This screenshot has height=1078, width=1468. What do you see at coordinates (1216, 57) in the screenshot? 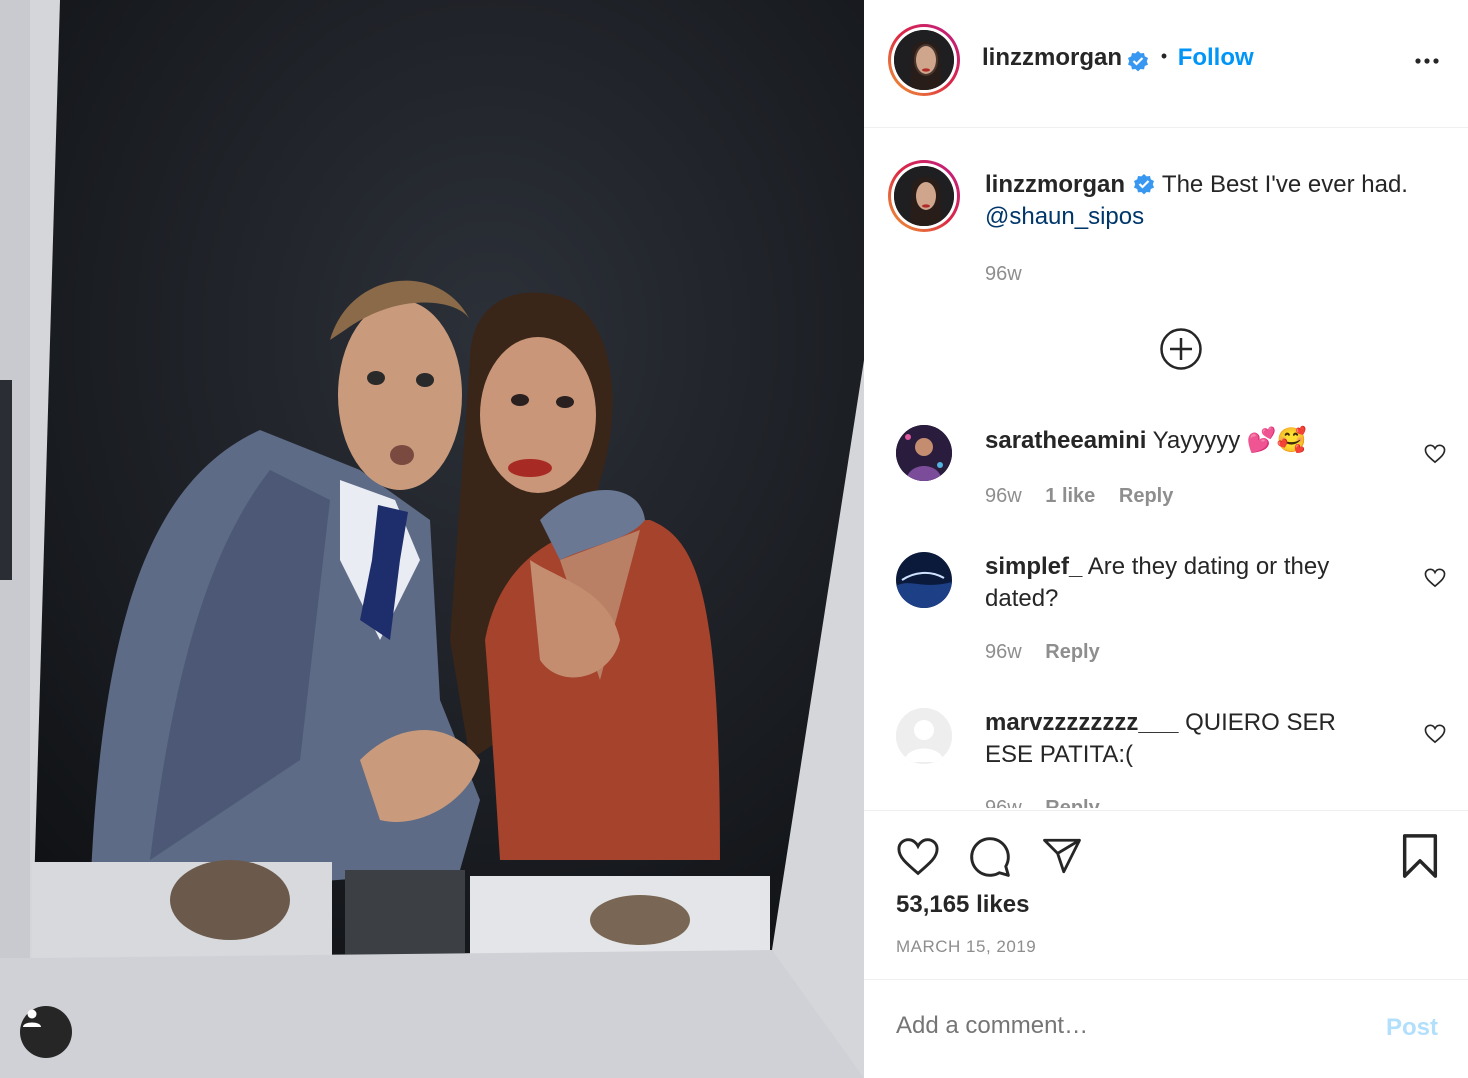
I see `follow-button: Follow` at bounding box center [1216, 57].